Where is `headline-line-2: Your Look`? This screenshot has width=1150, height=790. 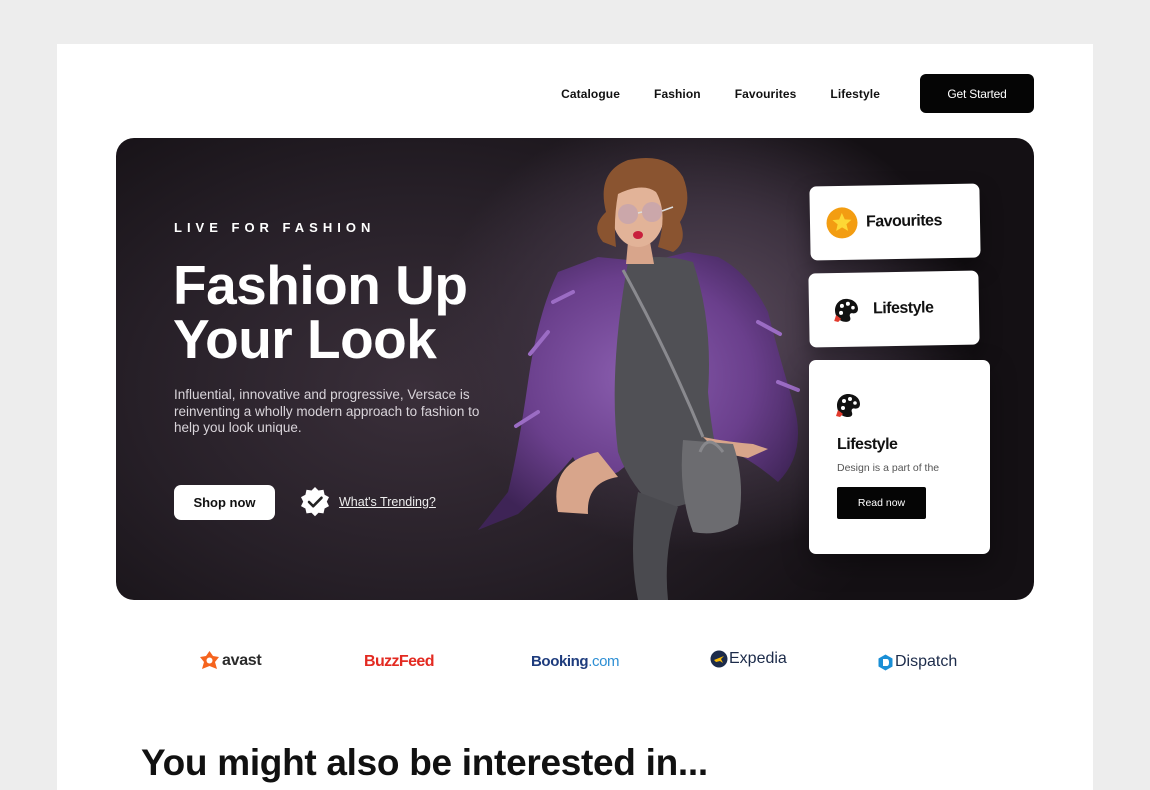 headline-line-2: Your Look is located at coordinates (305, 339).